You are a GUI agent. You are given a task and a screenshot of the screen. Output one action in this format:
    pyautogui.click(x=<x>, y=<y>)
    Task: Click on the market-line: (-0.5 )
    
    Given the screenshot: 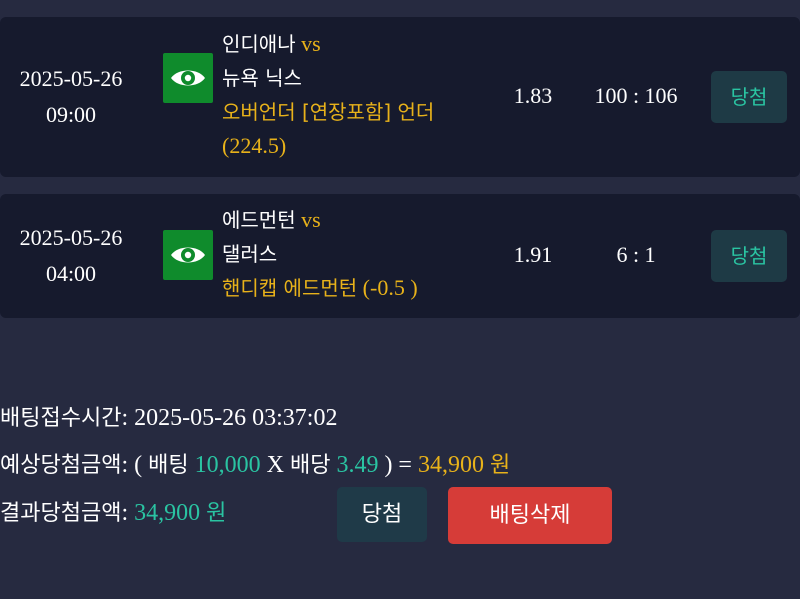 What is the action you would take?
    pyautogui.click(x=390, y=287)
    